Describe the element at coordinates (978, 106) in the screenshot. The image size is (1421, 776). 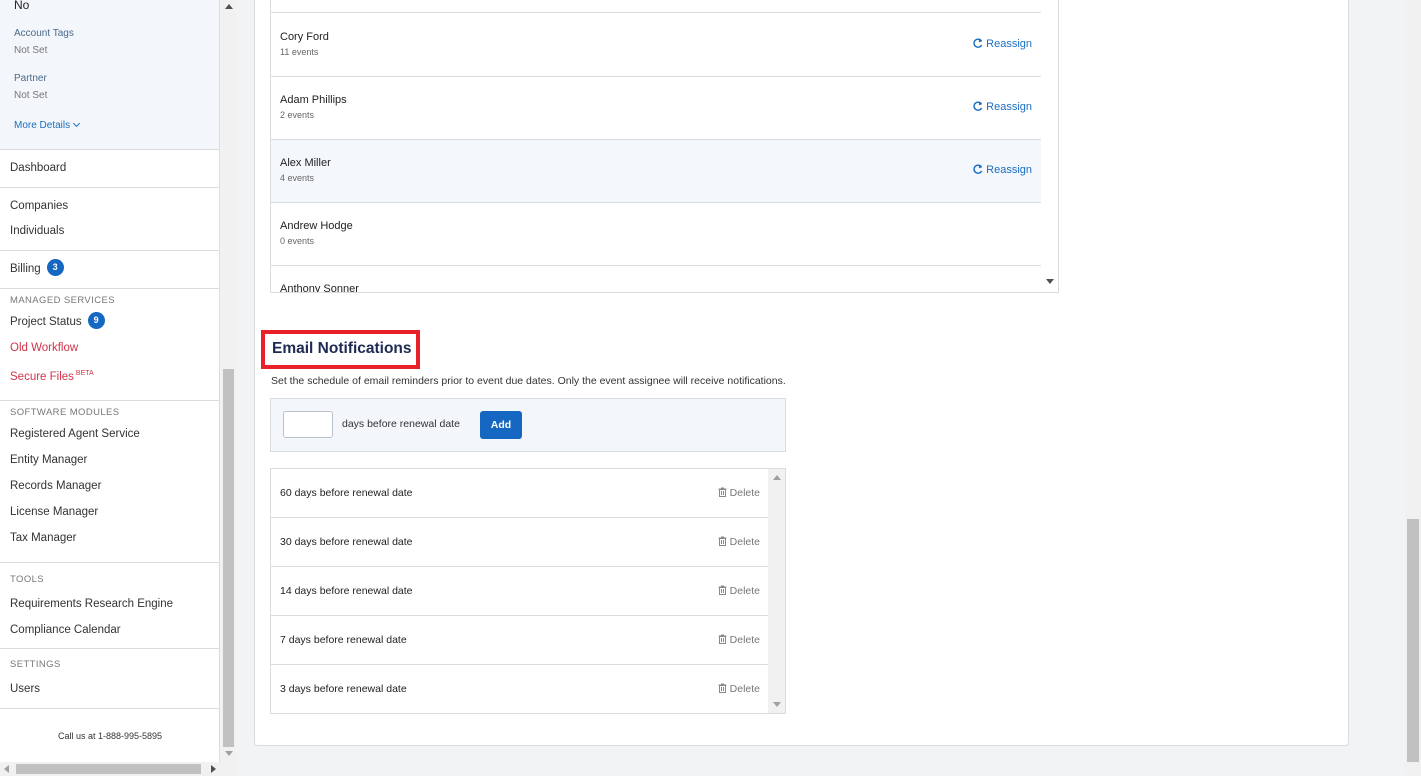
I see `refresh-icon` at that location.